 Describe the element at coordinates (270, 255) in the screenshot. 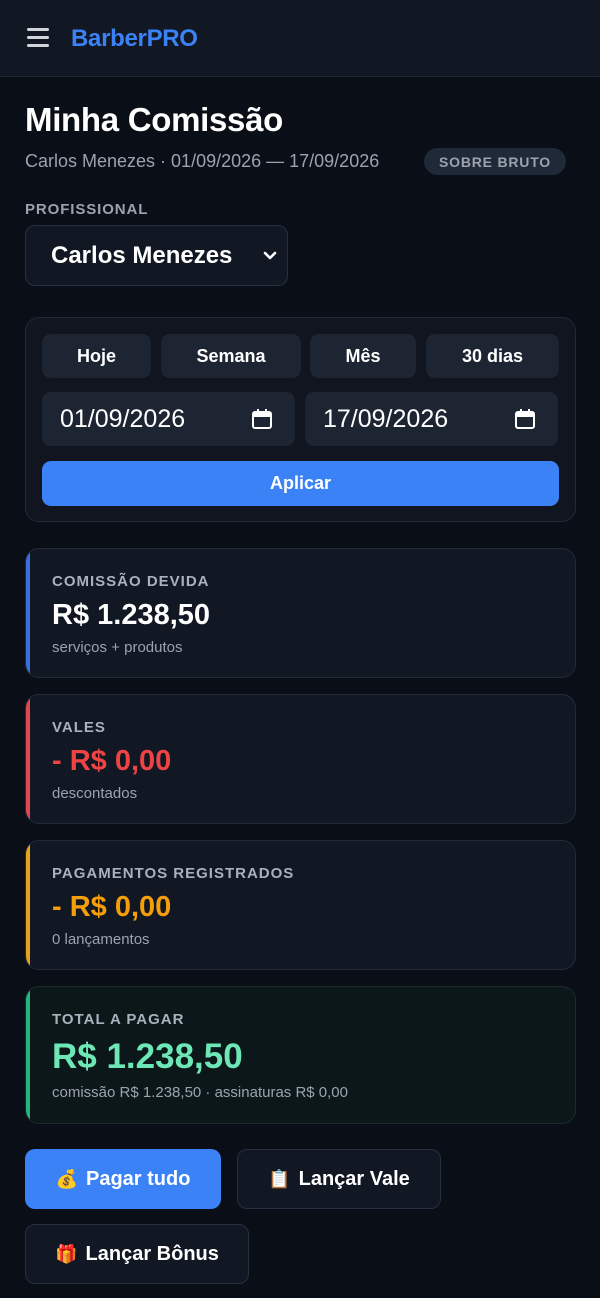

I see `chevron-down-icon` at that location.